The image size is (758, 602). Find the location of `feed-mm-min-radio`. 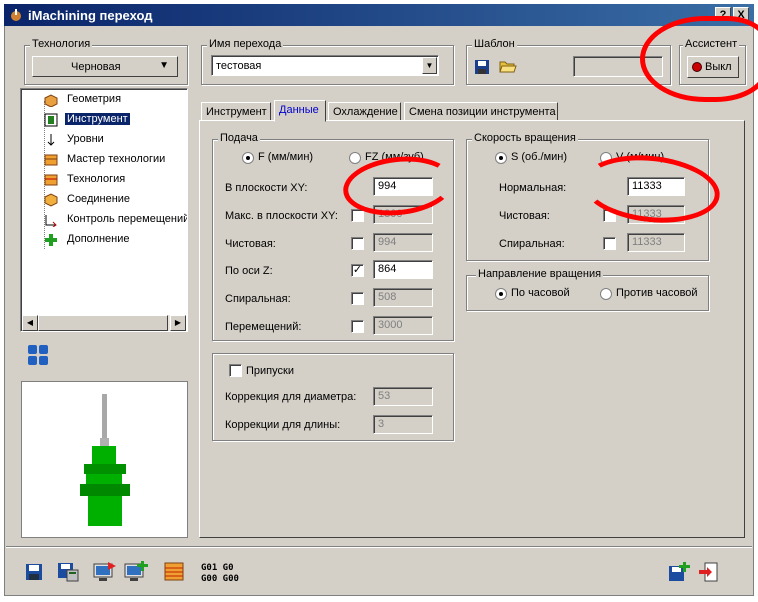

feed-mm-min-radio is located at coordinates (248, 158).